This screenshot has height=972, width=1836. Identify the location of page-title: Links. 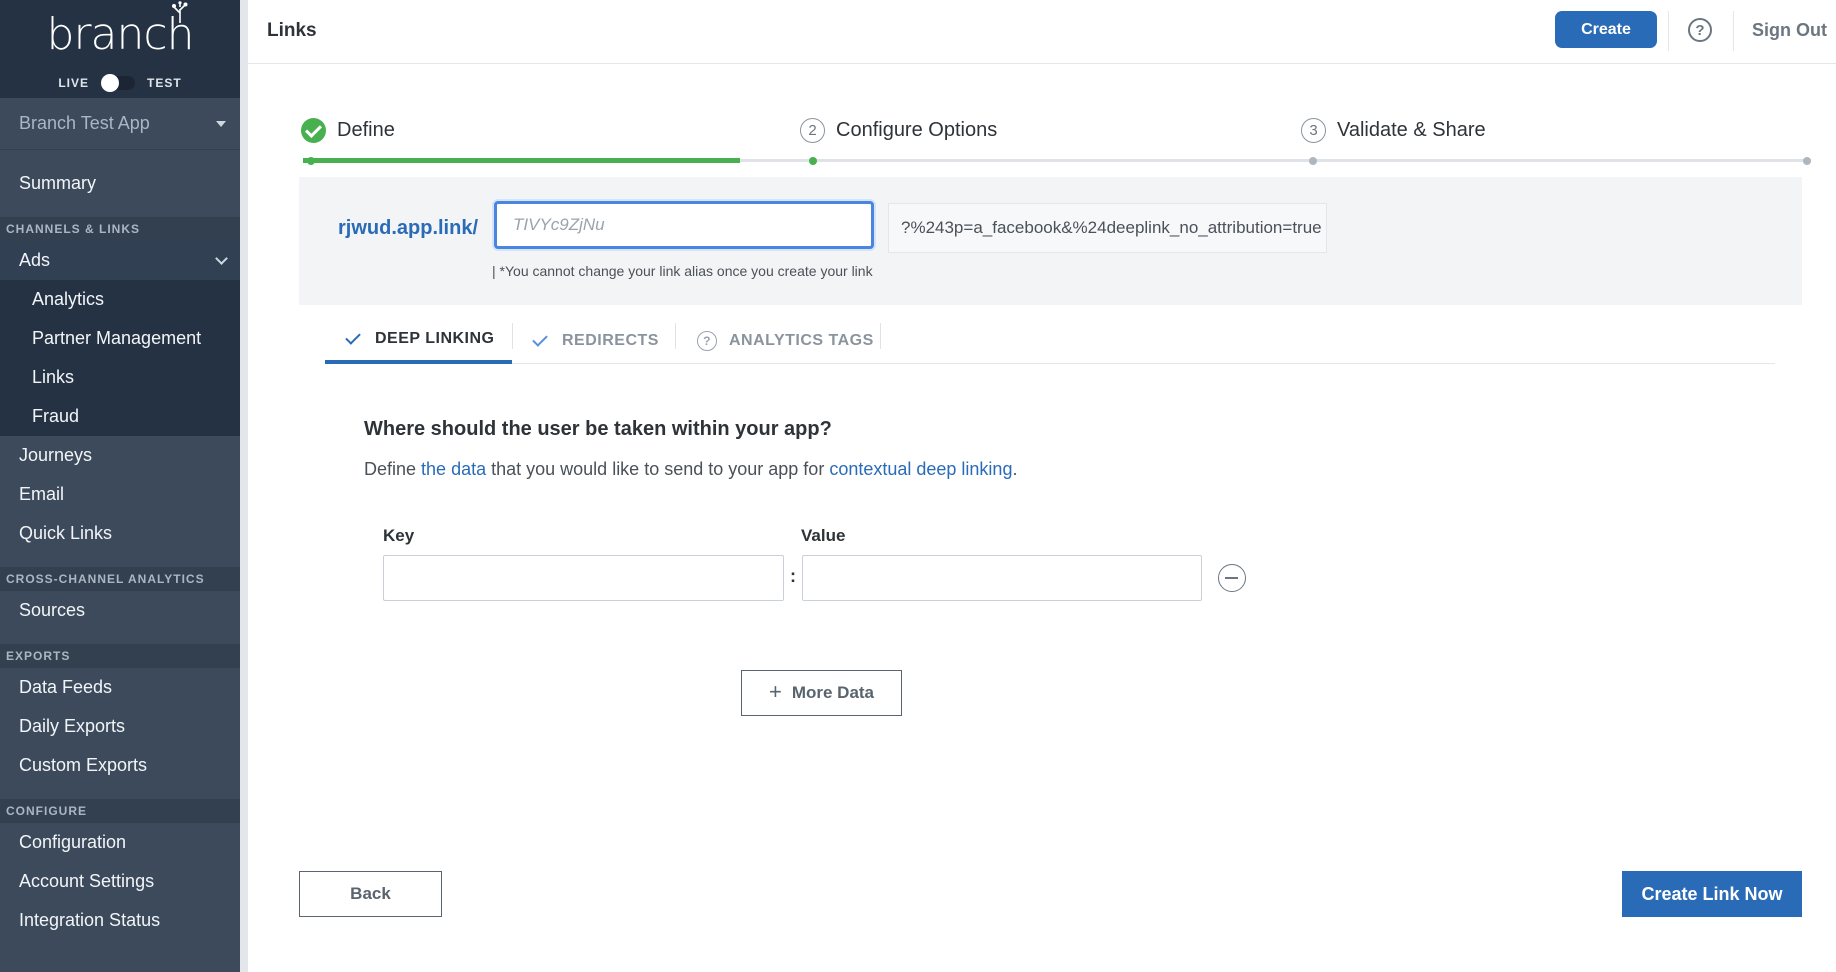
(292, 30).